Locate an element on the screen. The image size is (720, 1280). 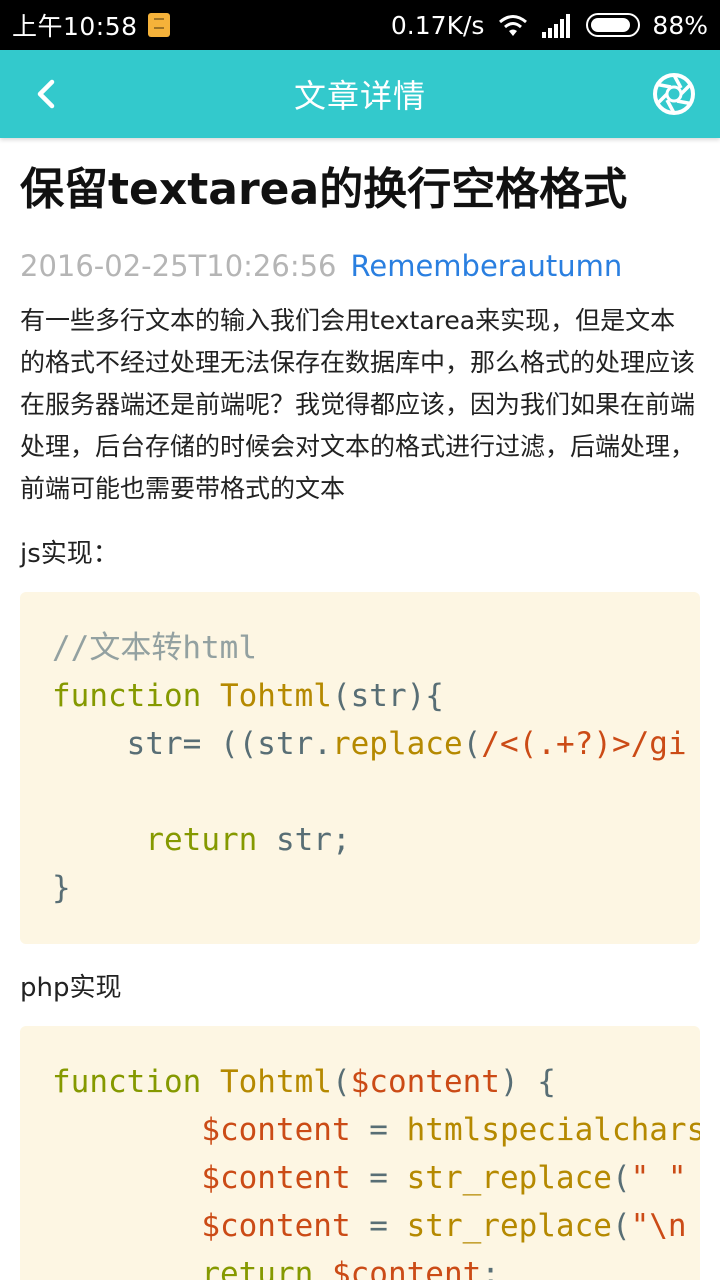
share-button is located at coordinates (674, 94).